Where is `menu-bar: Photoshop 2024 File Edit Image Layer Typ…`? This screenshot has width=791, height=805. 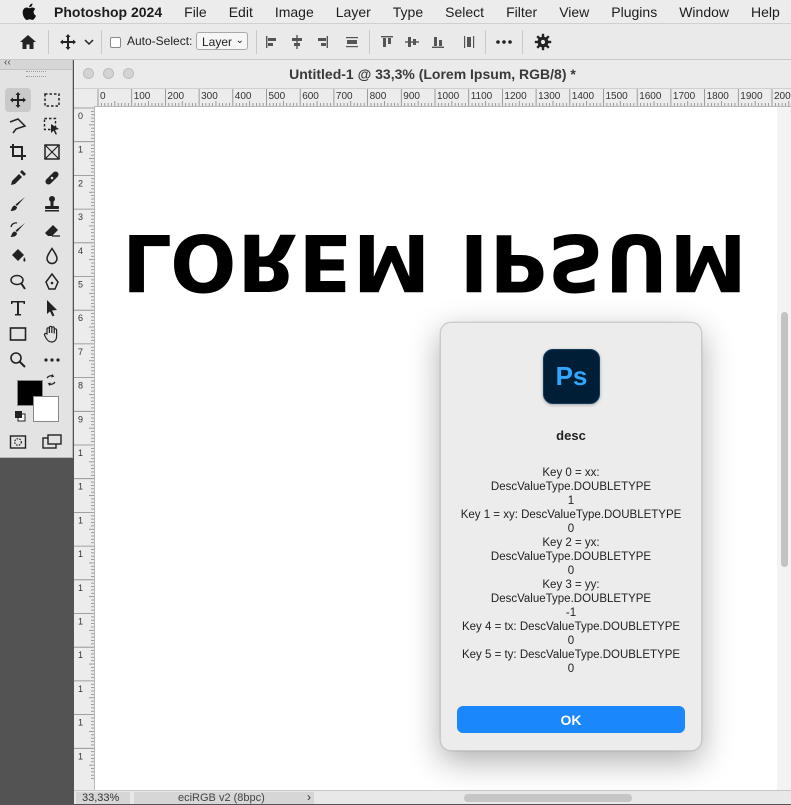 menu-bar: Photoshop 2024 File Edit Image Layer Typ… is located at coordinates (395, 12).